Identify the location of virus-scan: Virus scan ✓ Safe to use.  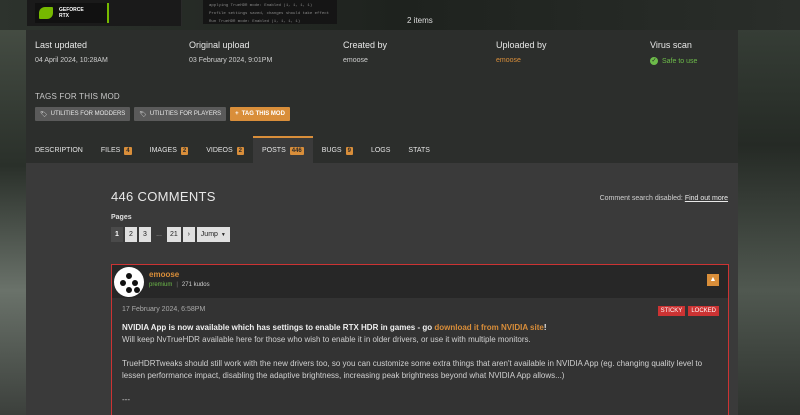
(673, 52).